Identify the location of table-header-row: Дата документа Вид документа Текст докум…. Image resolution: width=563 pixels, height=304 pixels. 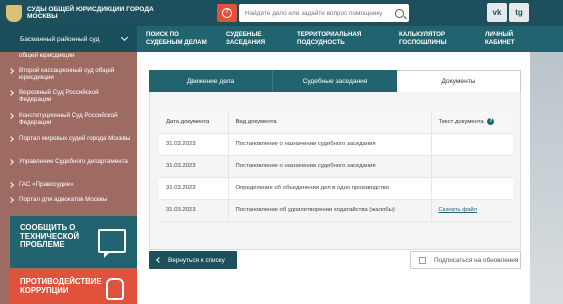
(336, 122).